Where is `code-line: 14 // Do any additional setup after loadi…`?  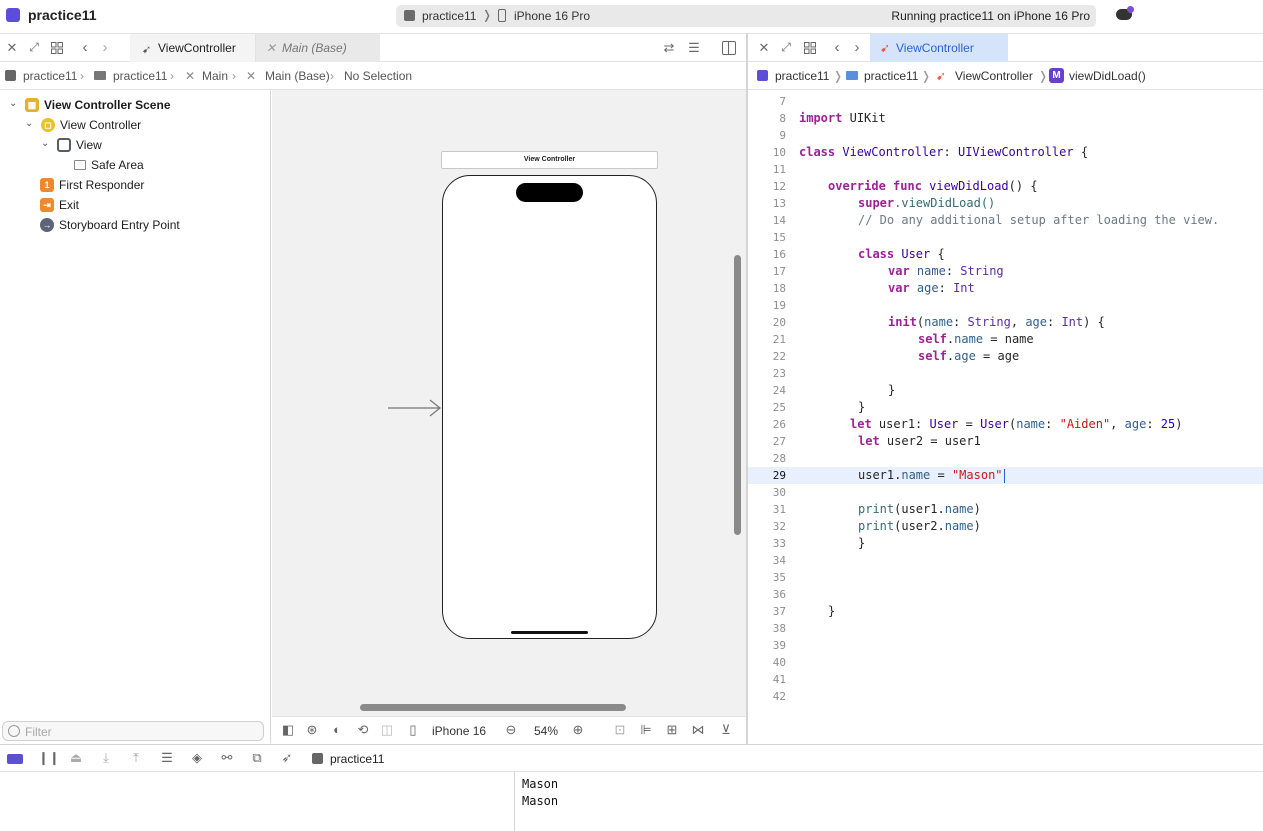
code-line: 14 // Do any additional setup after loadi… is located at coordinates (1005, 220).